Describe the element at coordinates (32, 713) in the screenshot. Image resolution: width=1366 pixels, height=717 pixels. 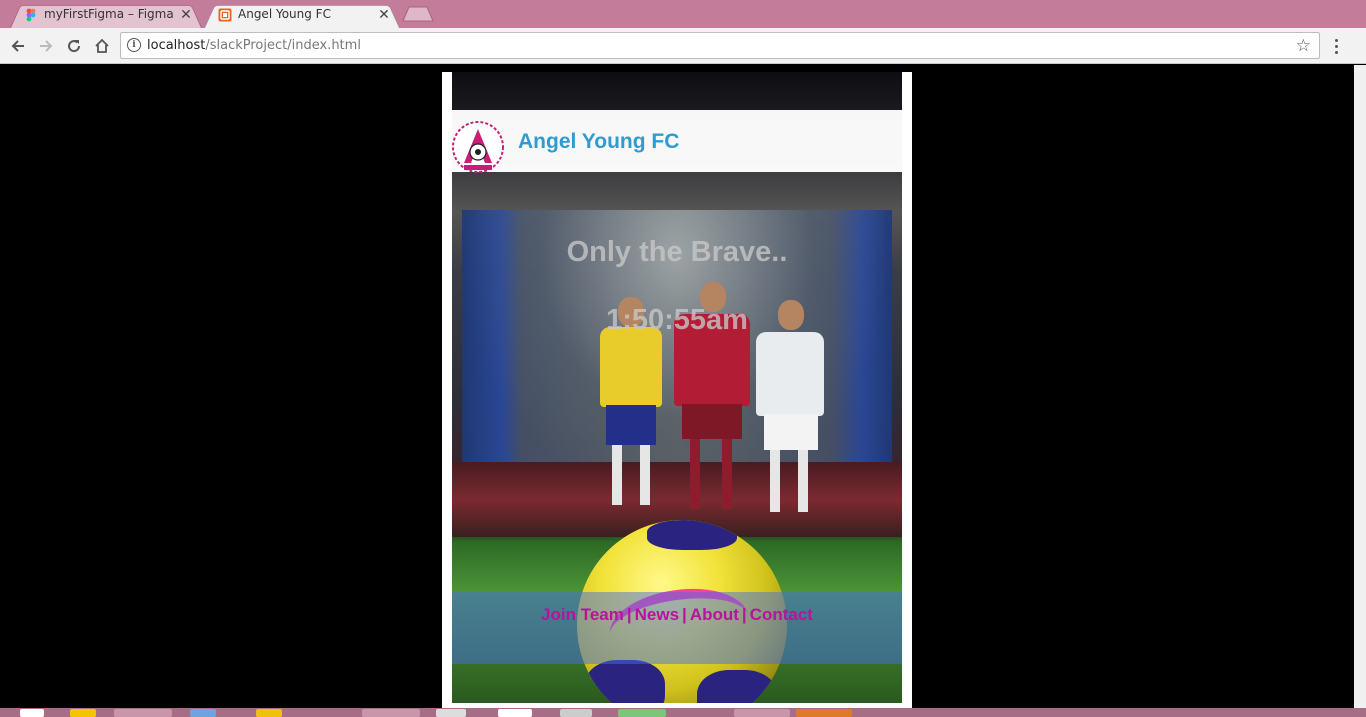
I see `start-icon` at that location.